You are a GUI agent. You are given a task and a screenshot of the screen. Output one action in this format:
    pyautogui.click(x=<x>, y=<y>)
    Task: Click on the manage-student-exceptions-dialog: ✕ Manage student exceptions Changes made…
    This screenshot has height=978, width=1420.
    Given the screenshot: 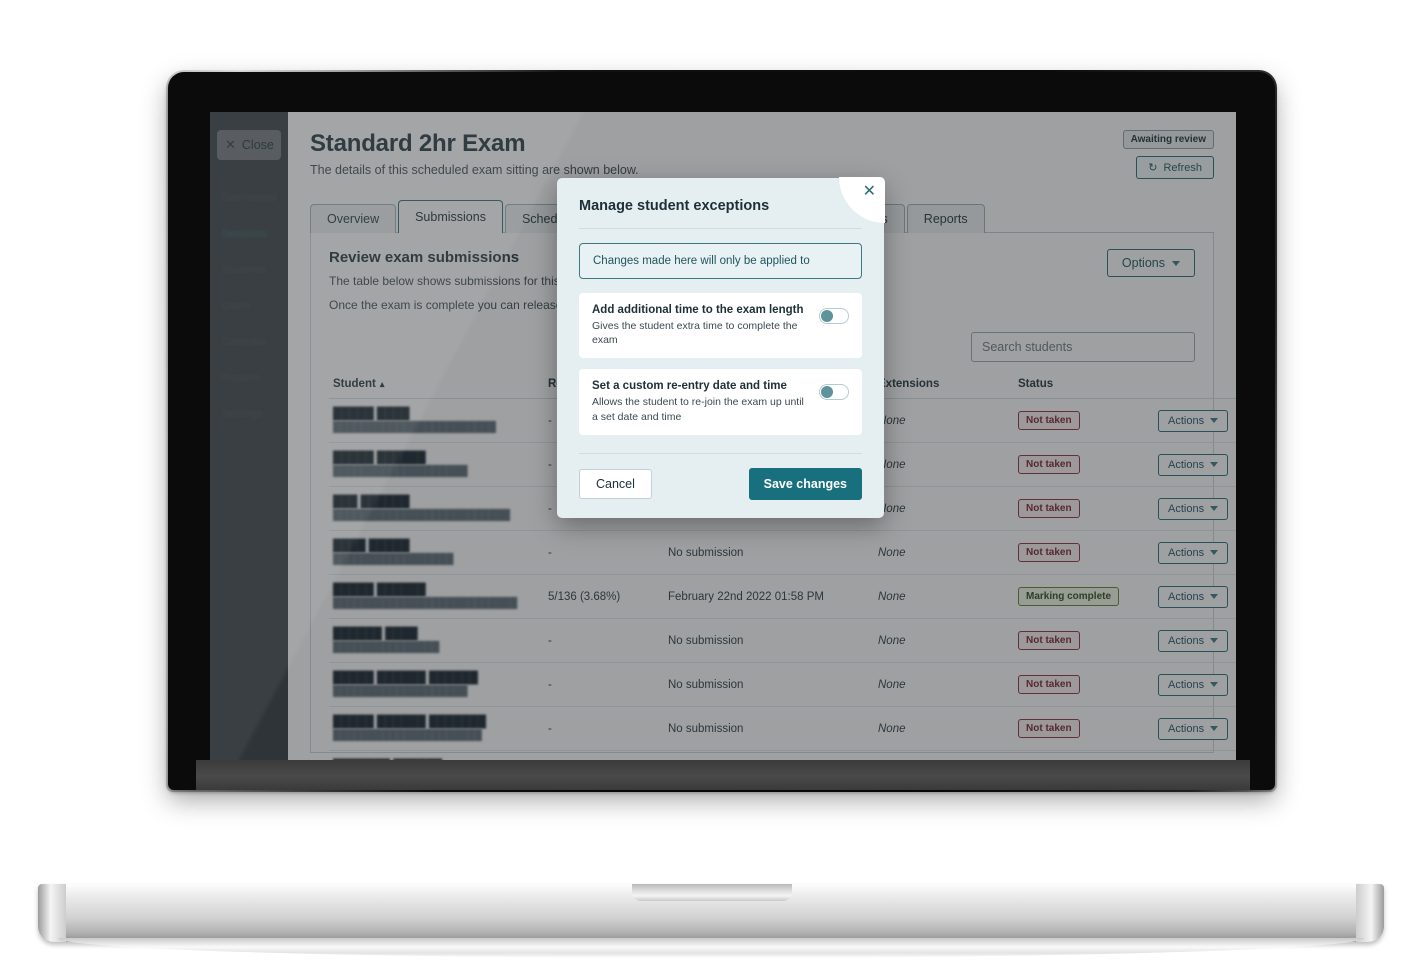 What is the action you would take?
    pyautogui.click(x=721, y=347)
    